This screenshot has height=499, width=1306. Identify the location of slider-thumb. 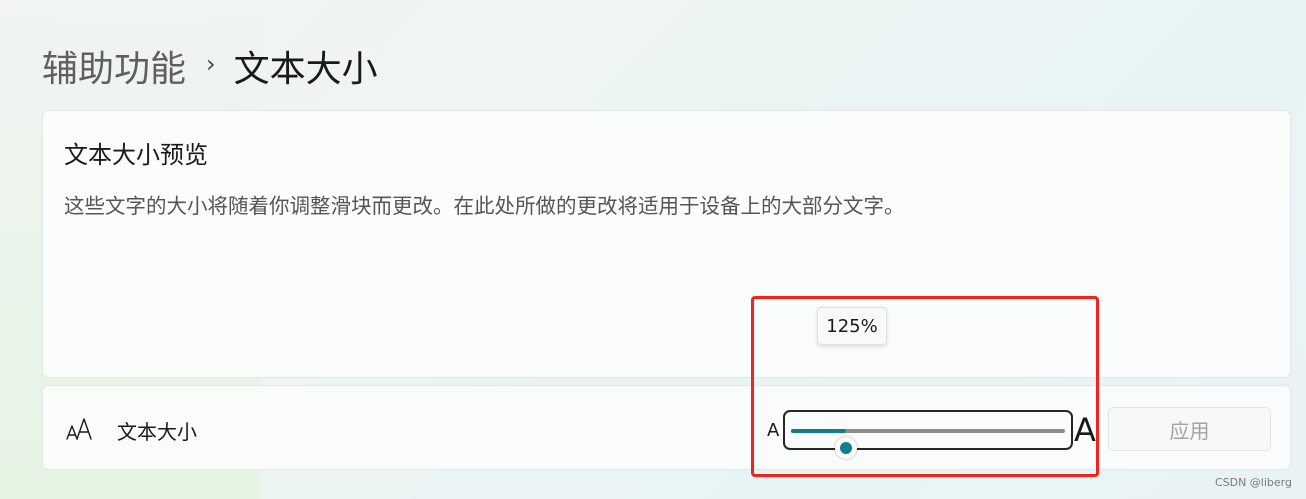
(845, 448).